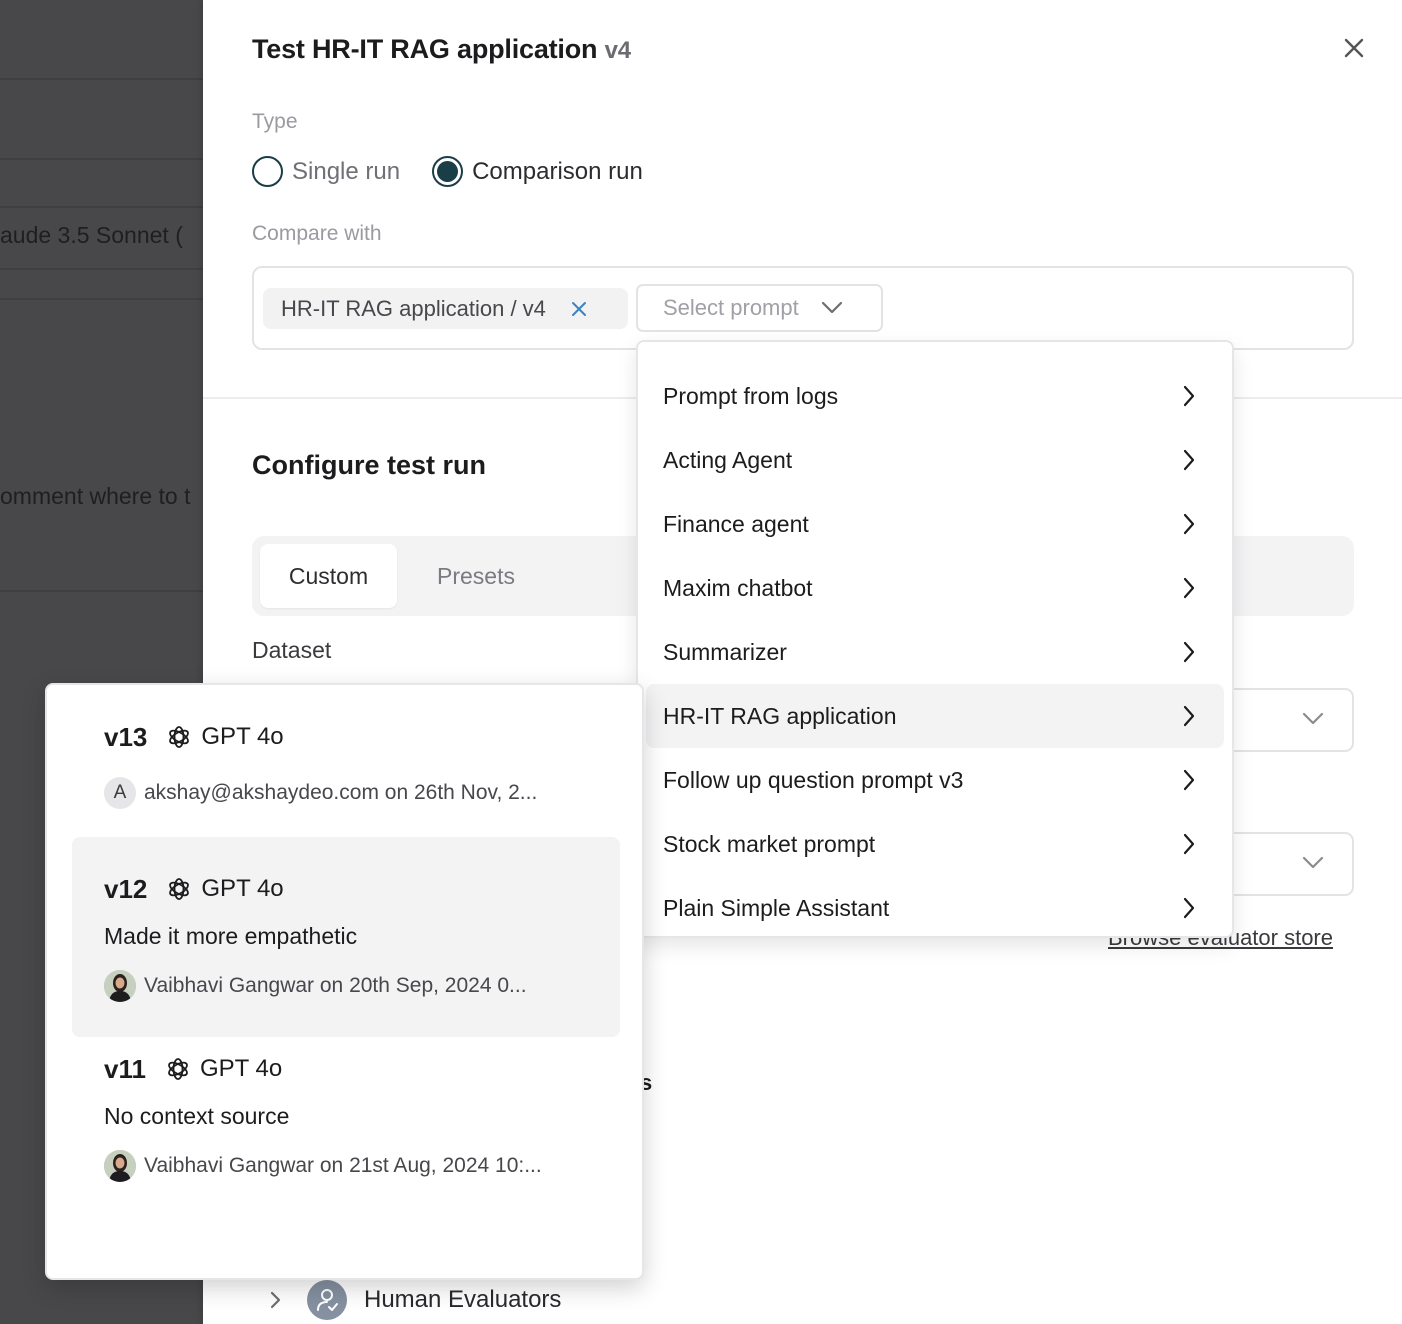  What do you see at coordinates (1288, 720) in the screenshot?
I see `dataset-select` at bounding box center [1288, 720].